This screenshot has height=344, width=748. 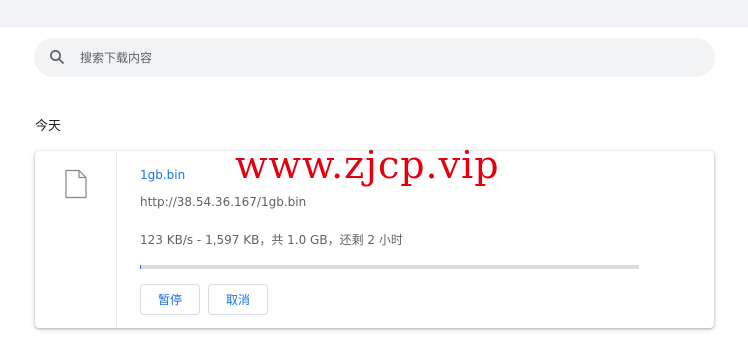 I want to click on progress-bar, so click(x=389, y=267).